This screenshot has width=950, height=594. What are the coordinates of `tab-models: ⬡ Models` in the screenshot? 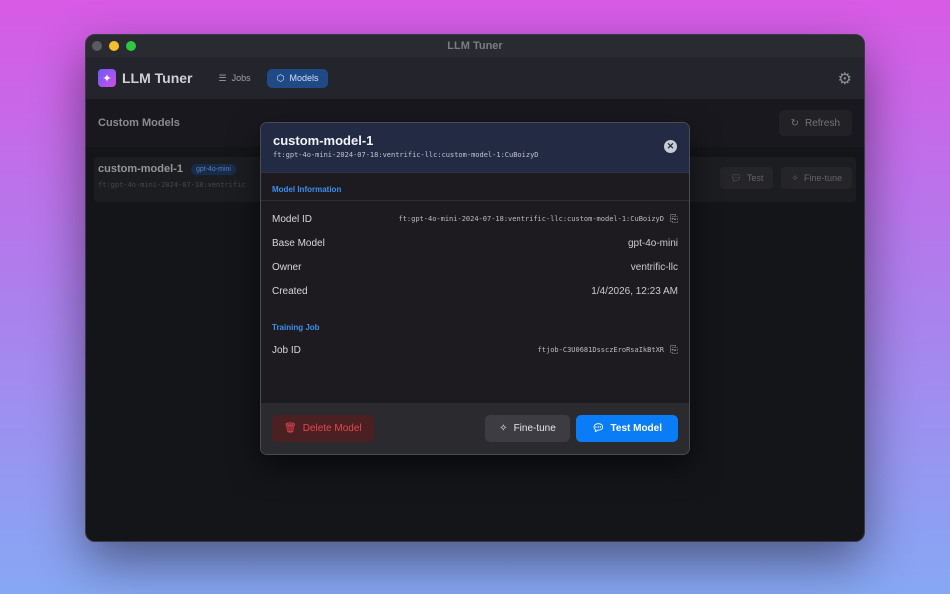 It's located at (297, 78).